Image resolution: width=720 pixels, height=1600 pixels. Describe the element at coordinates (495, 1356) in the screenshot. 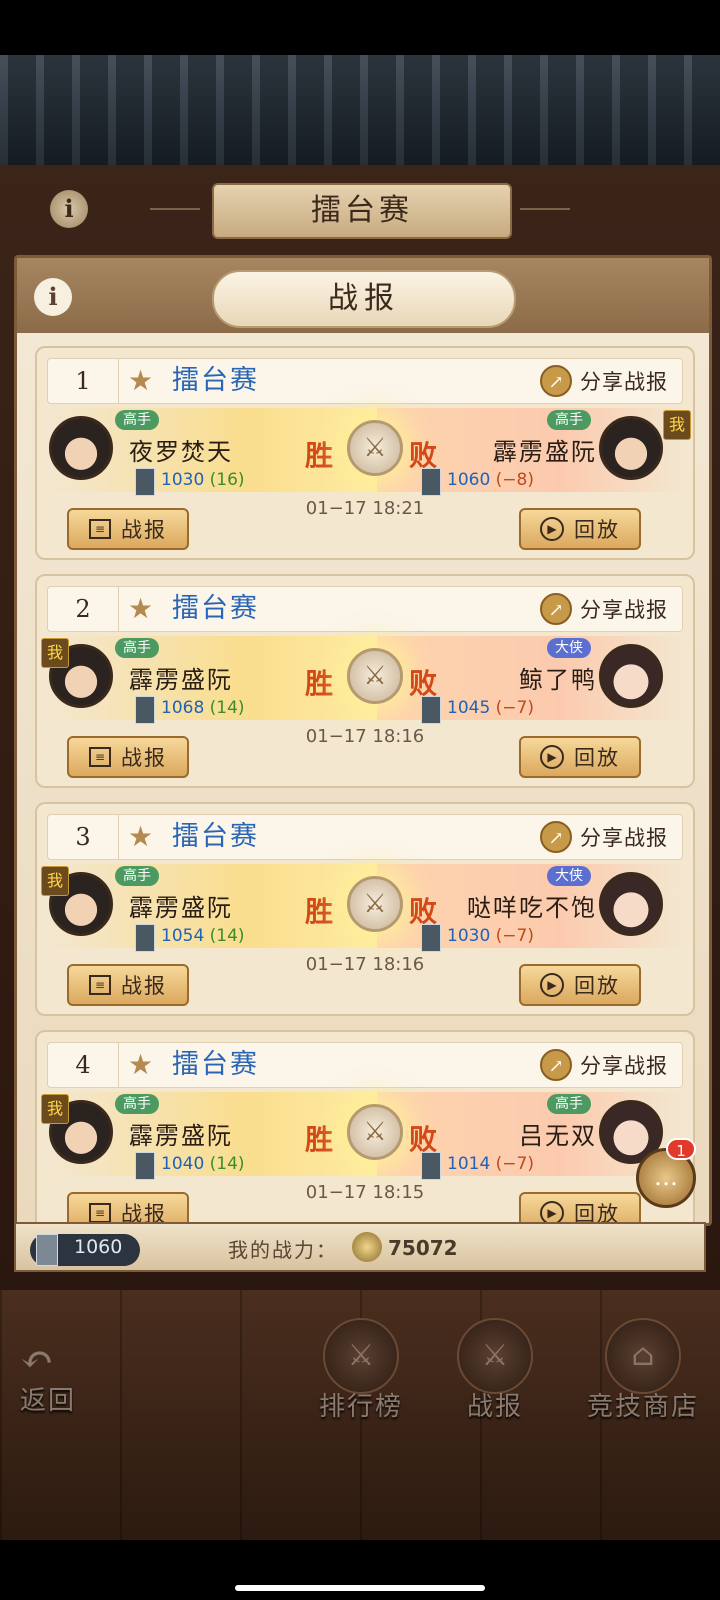

I see `battle-report-icon: ⚔` at that location.